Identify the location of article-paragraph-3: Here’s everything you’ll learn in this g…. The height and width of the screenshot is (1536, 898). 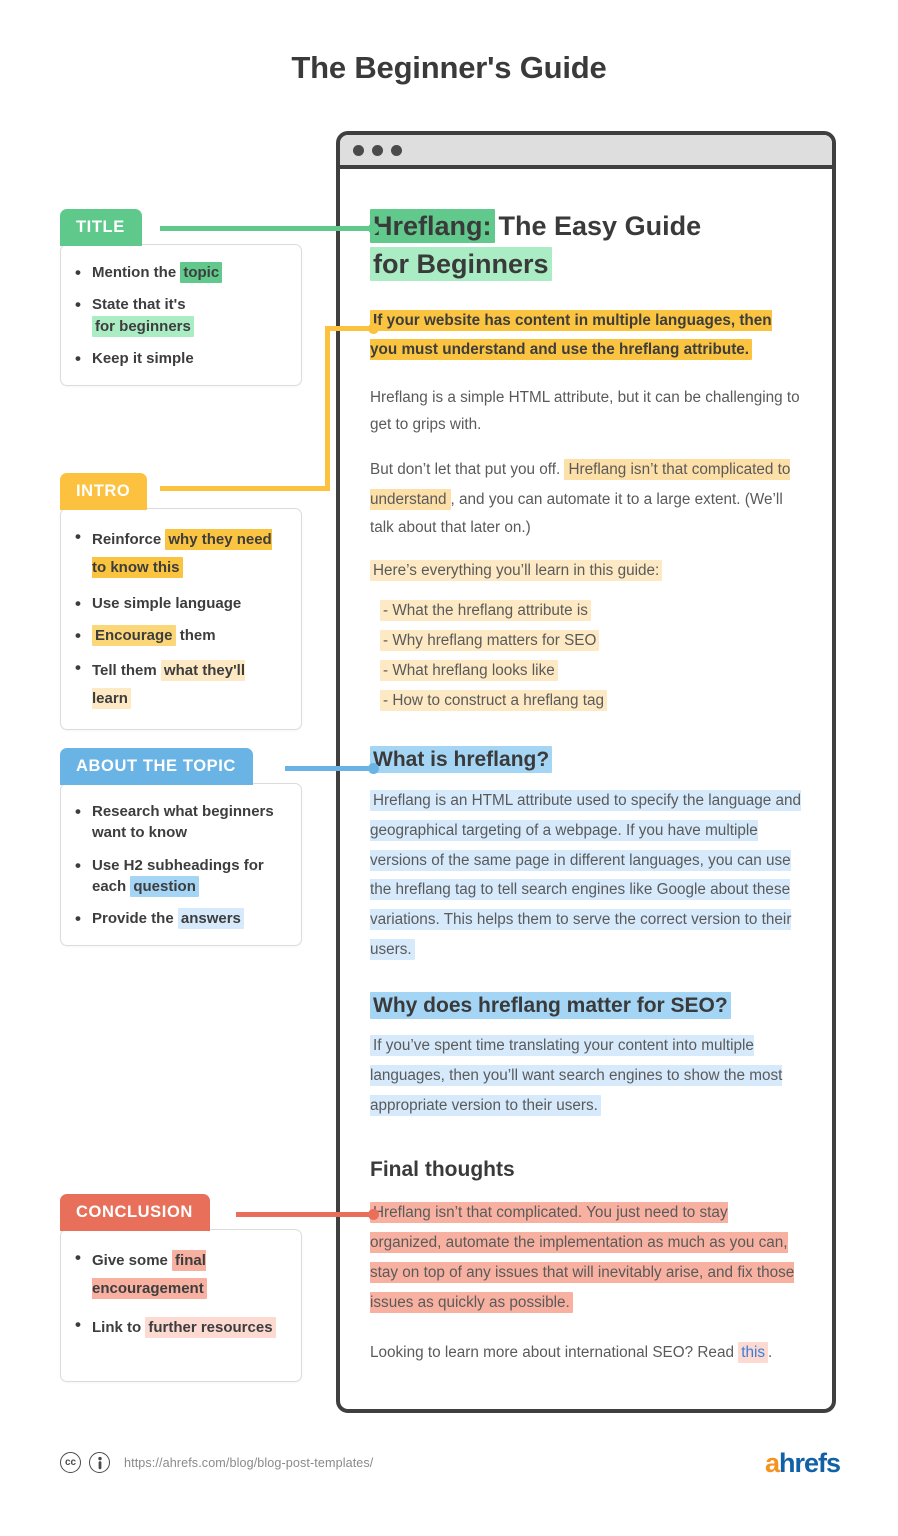
(586, 571).